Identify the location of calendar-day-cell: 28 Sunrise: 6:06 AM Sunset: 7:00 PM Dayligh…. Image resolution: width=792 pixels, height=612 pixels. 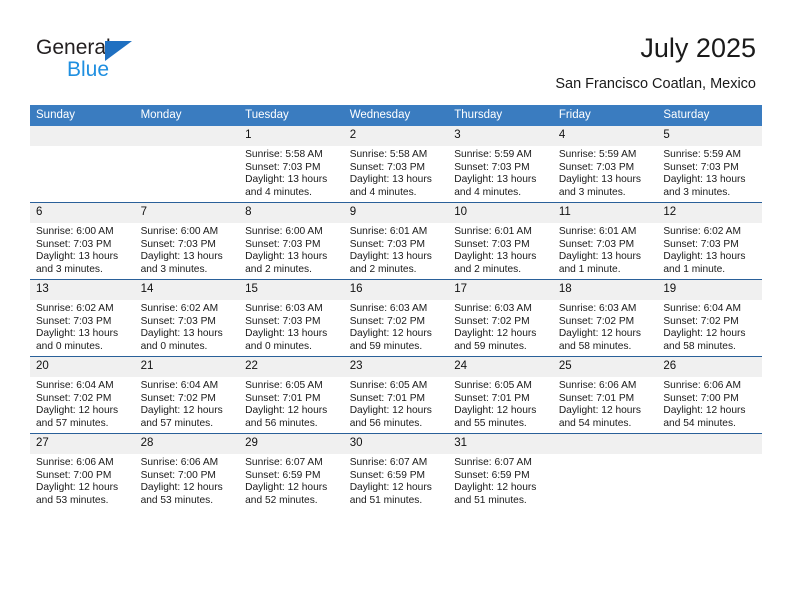
(187, 471).